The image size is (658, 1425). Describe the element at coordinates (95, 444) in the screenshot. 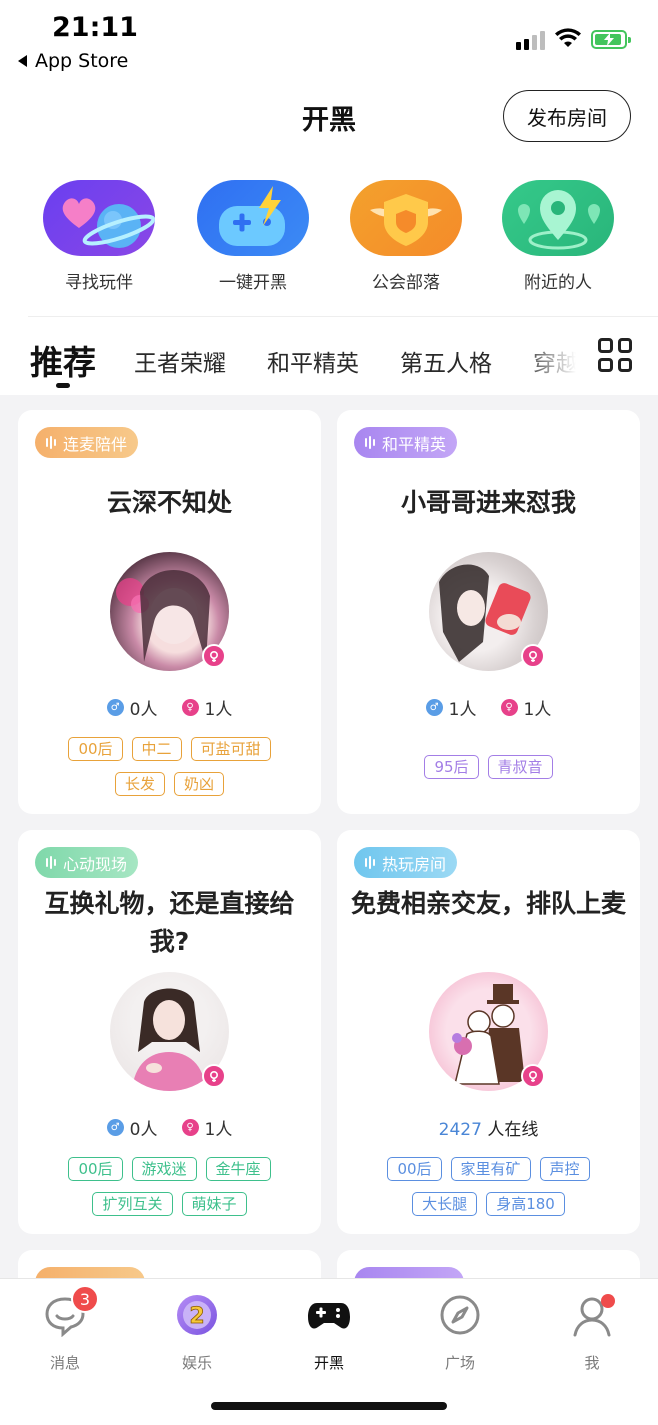

I see `room-category-label: 连麦陪伴` at that location.